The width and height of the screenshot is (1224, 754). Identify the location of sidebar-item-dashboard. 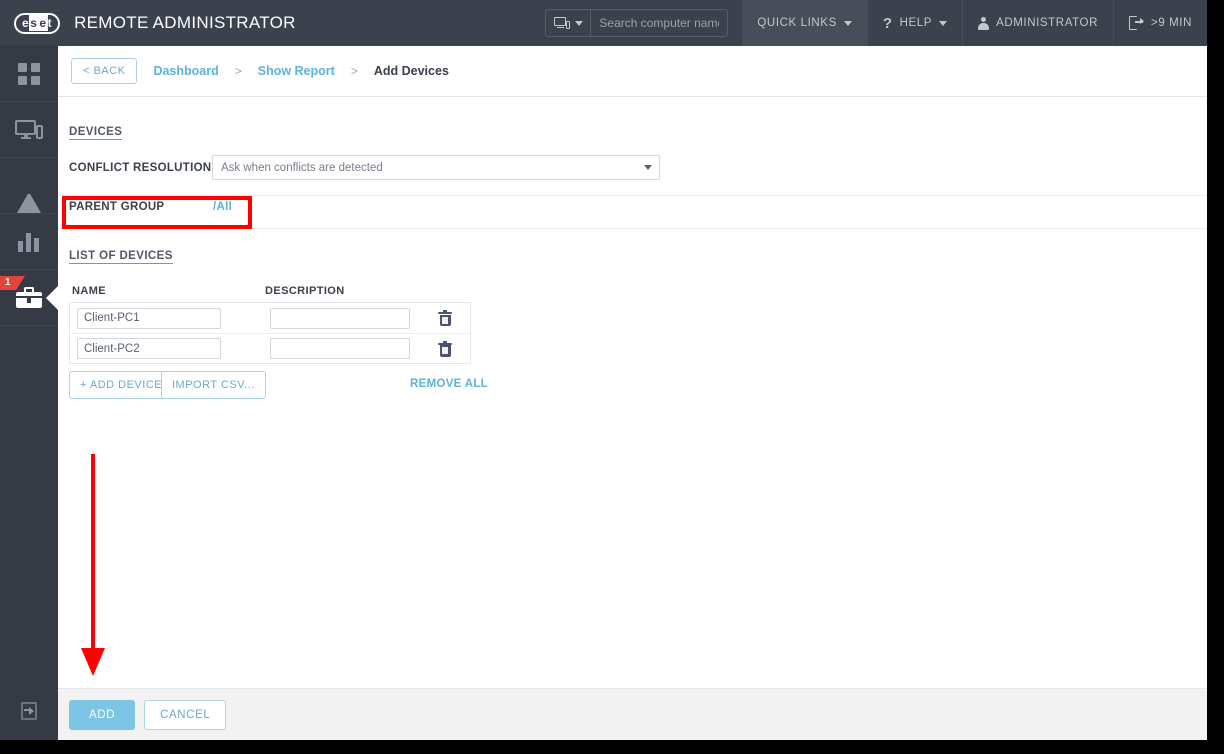
(29, 74).